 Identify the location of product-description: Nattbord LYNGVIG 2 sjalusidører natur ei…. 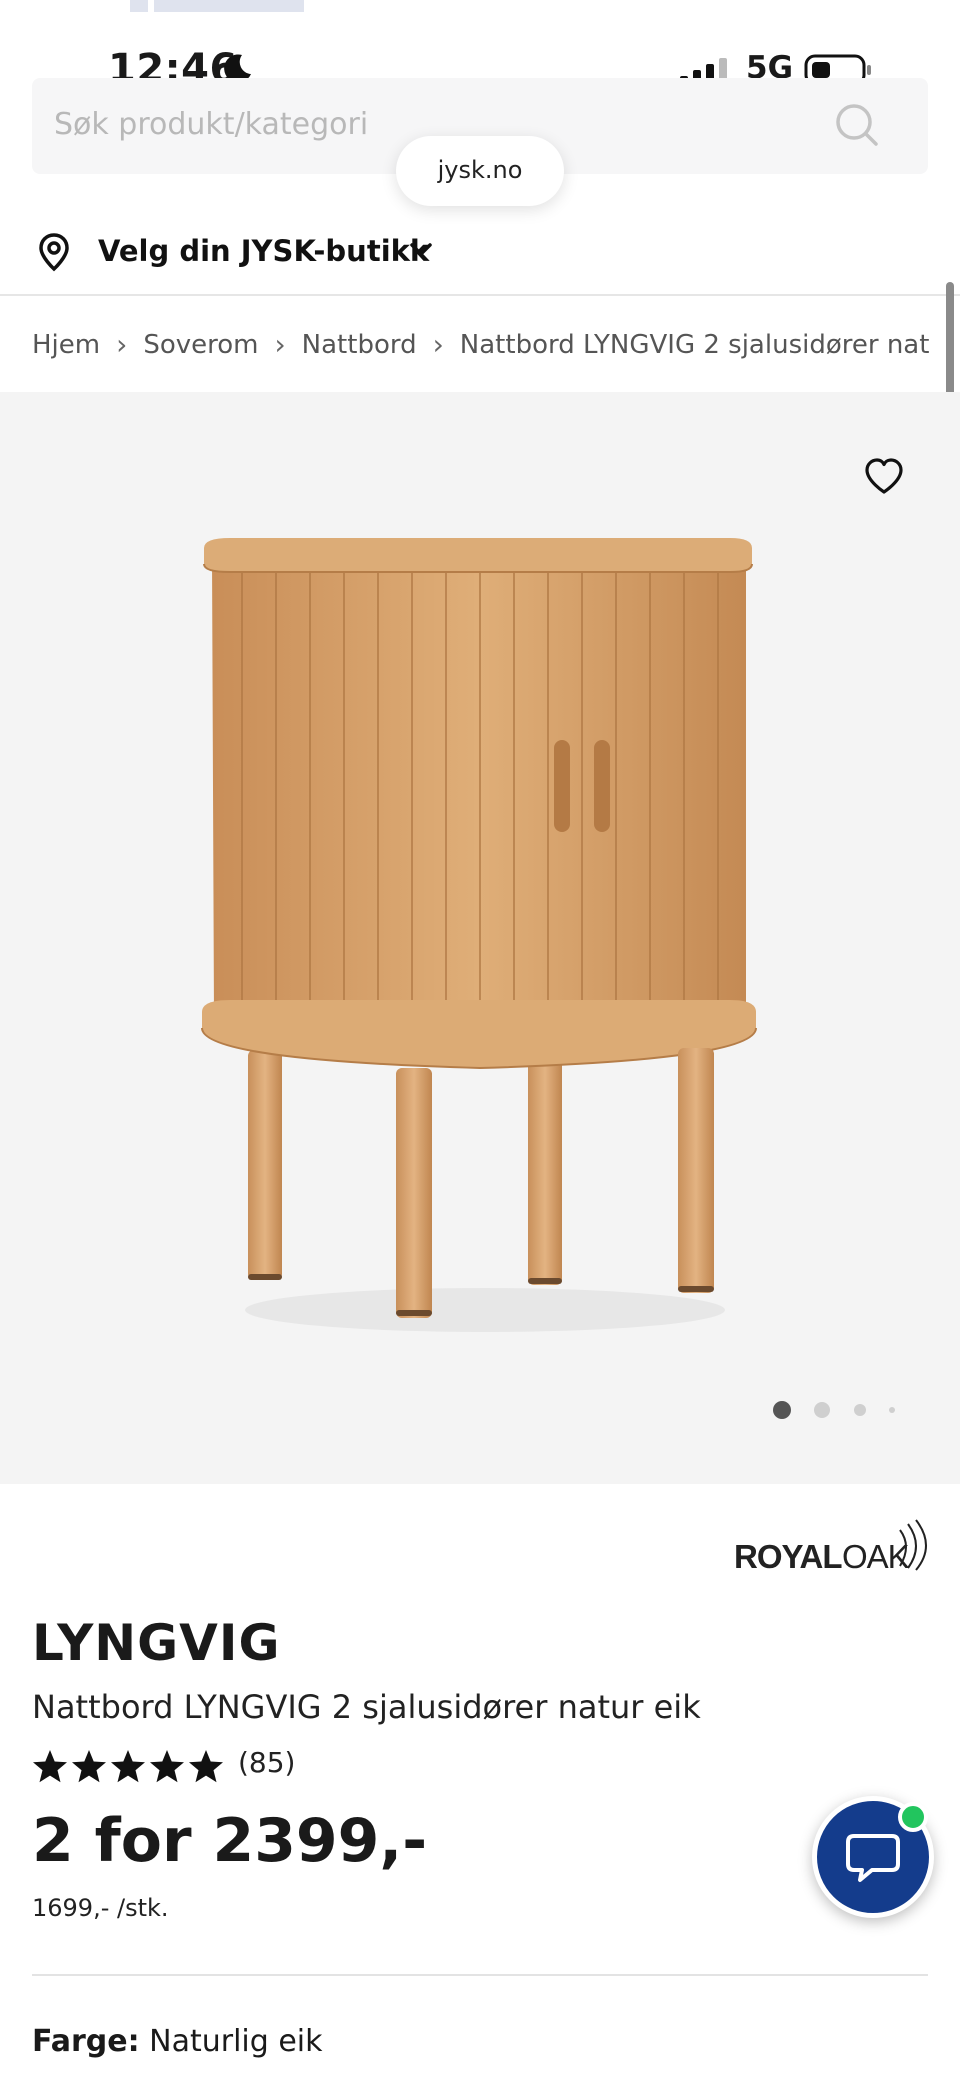
(366, 1707).